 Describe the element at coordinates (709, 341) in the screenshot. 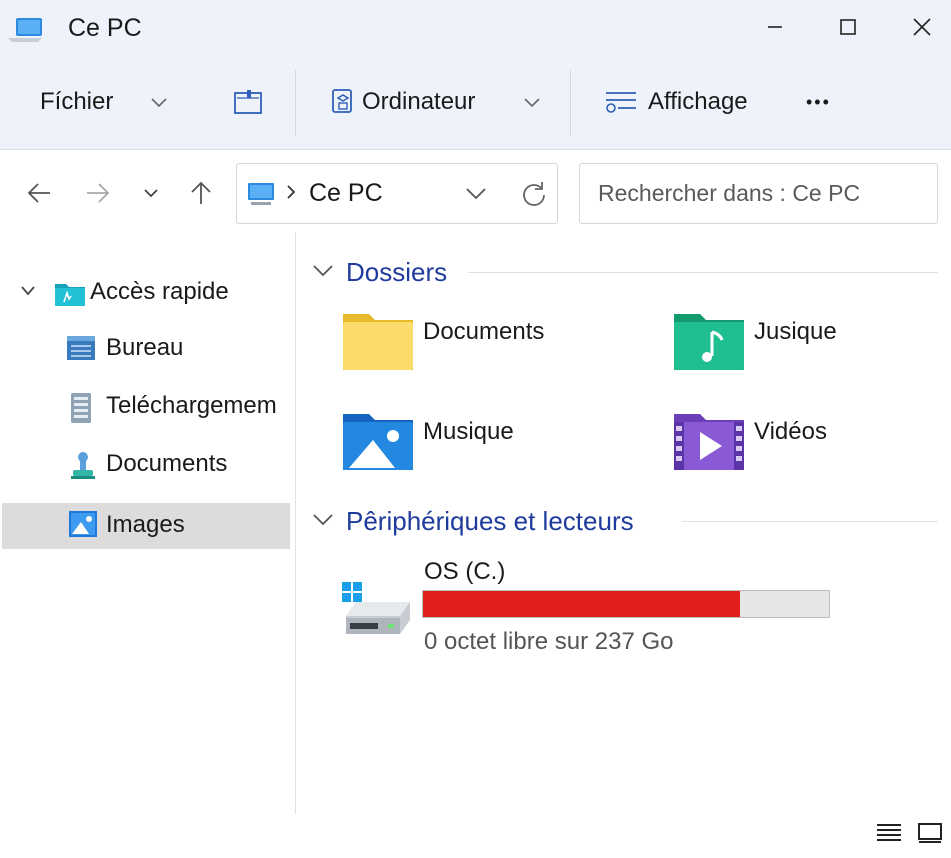

I see `music-folder-icon` at that location.